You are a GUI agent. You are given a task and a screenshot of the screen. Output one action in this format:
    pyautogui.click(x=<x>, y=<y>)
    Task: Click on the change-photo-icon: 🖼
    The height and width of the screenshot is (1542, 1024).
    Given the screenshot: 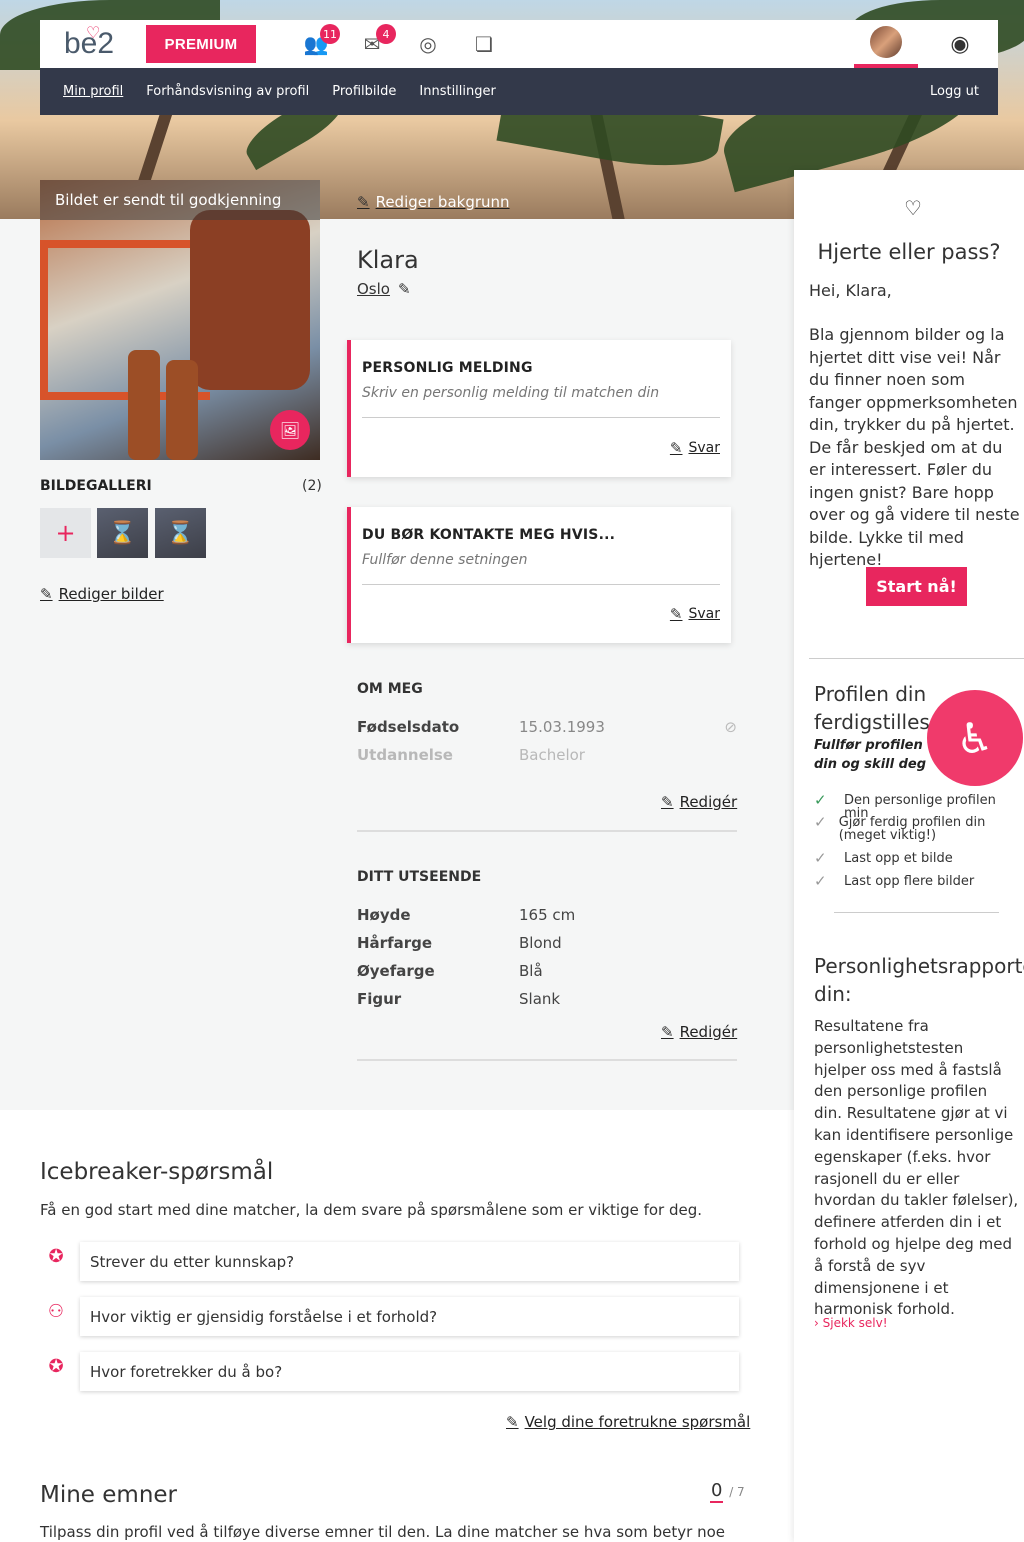 What is the action you would take?
    pyautogui.click(x=290, y=430)
    